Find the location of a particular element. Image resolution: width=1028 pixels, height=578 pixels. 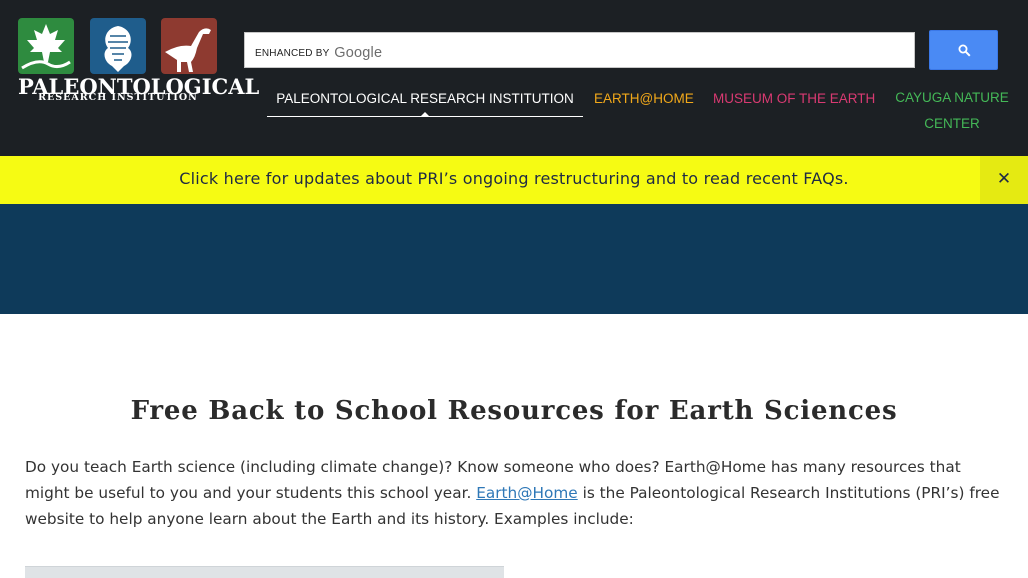

nav-item-museum-of-the-earth: MUSEUM OF THE EARTH is located at coordinates (794, 98).